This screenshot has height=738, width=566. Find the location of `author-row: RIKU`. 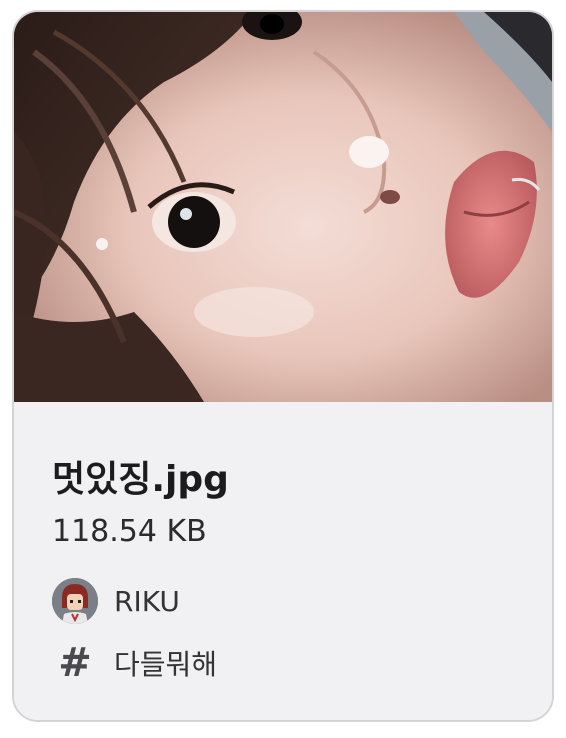

author-row: RIKU is located at coordinates (116, 601).